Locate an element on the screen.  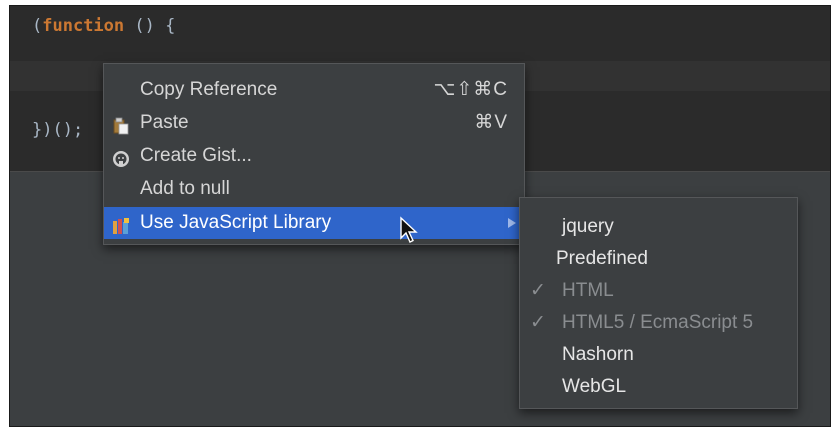
submenu-item-label: WebGL is located at coordinates (594, 386).